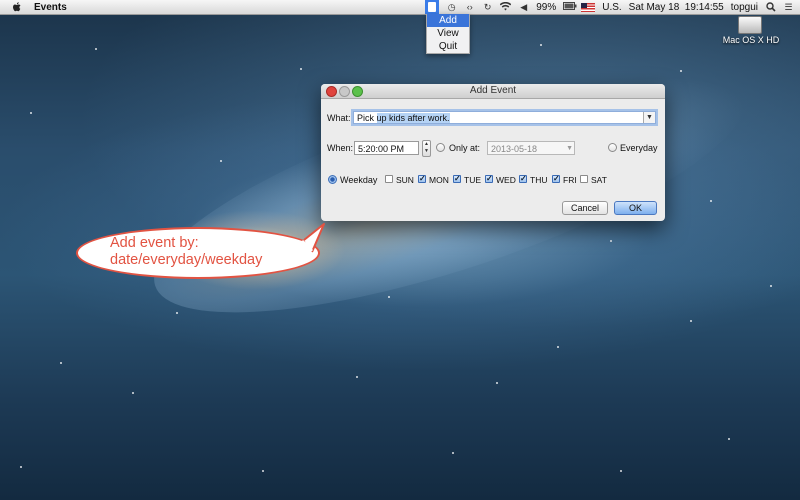 The width and height of the screenshot is (800, 500). Describe the element at coordinates (439, 180) in the screenshot. I see `day-label-mon: MON` at that location.